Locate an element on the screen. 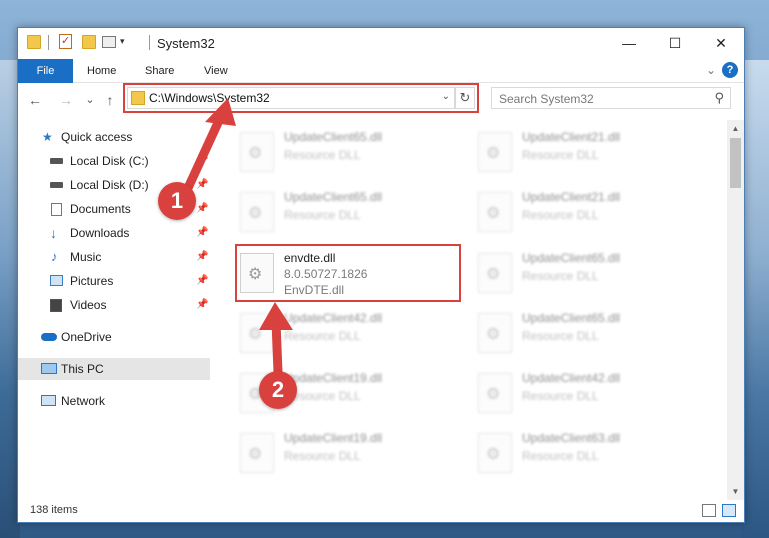  search-box: Search System32 ⚲ is located at coordinates (611, 98).